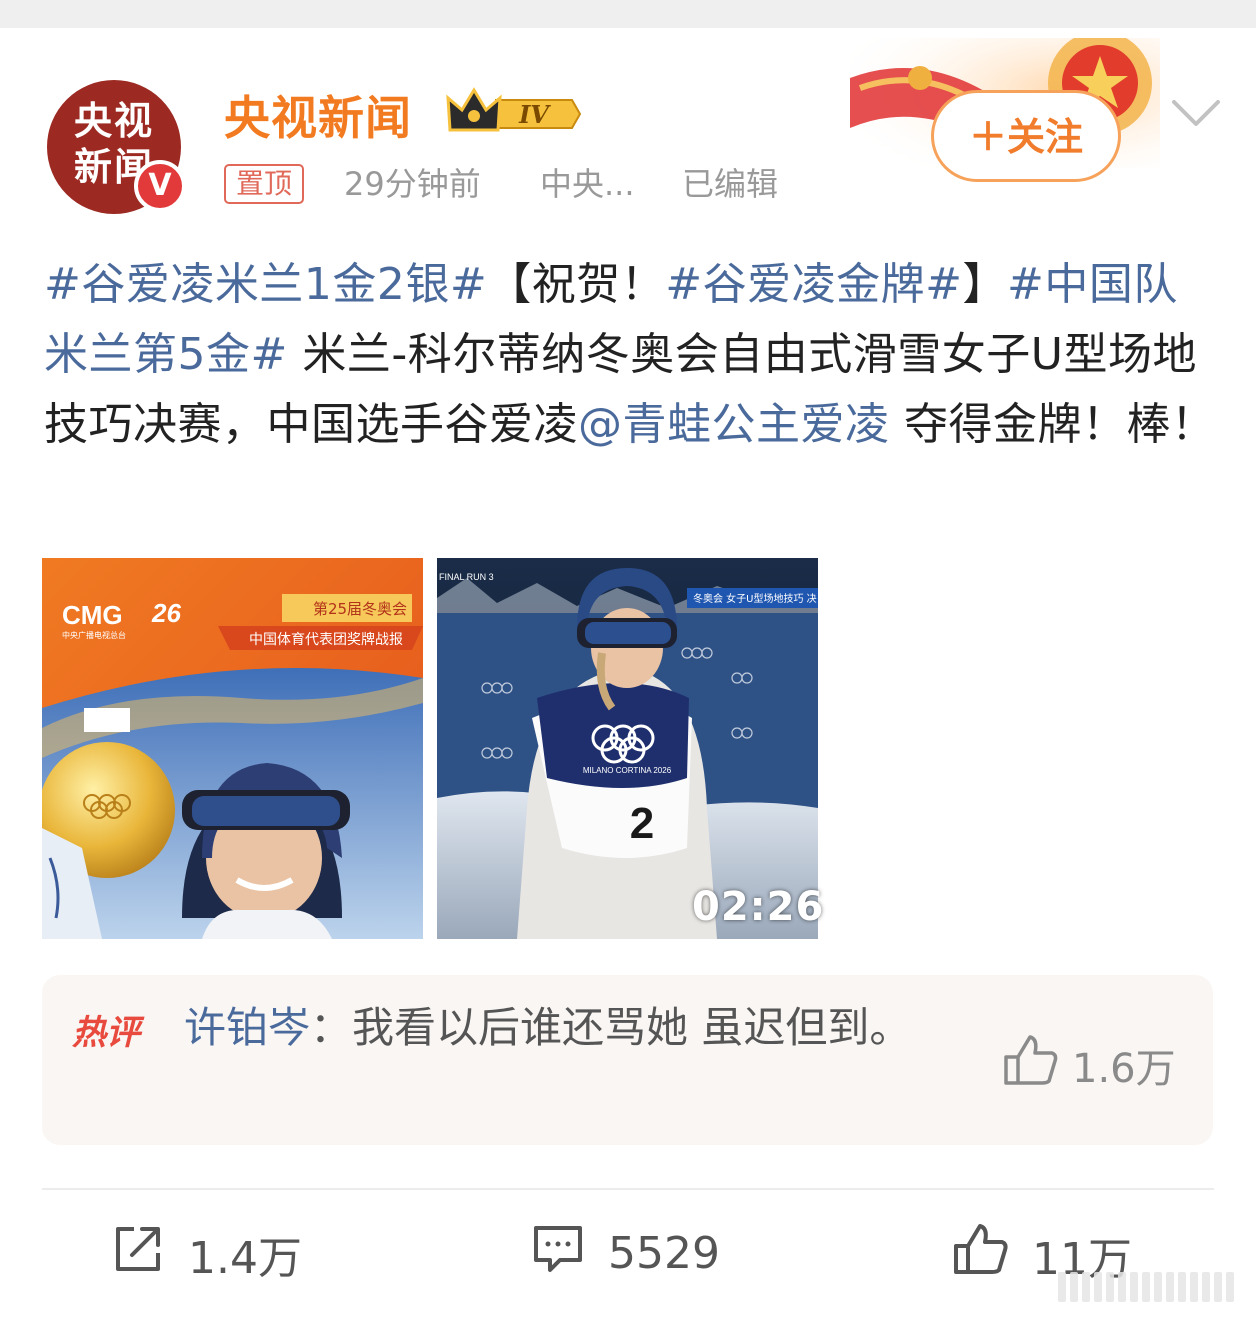 The width and height of the screenshot is (1256, 1318). I want to click on hot-comment-text: 许铂岑：我看以后谁还骂她 虽迟但到。, so click(564, 1028).